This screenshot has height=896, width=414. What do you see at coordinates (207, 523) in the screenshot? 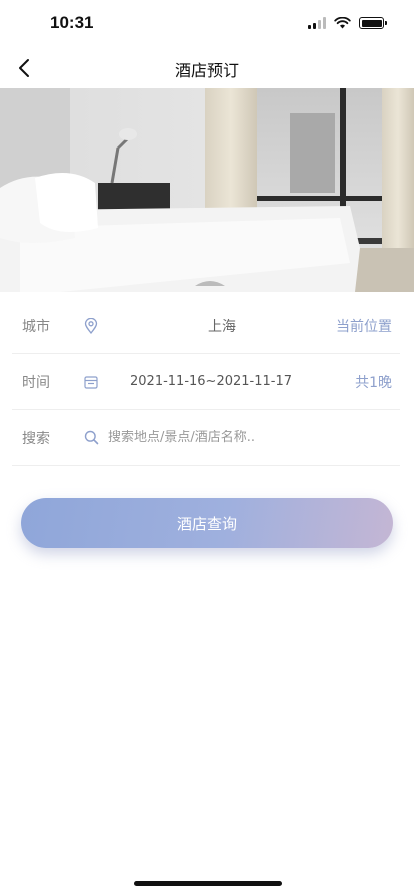
I see `hotel-search-button: 酒店查询` at bounding box center [207, 523].